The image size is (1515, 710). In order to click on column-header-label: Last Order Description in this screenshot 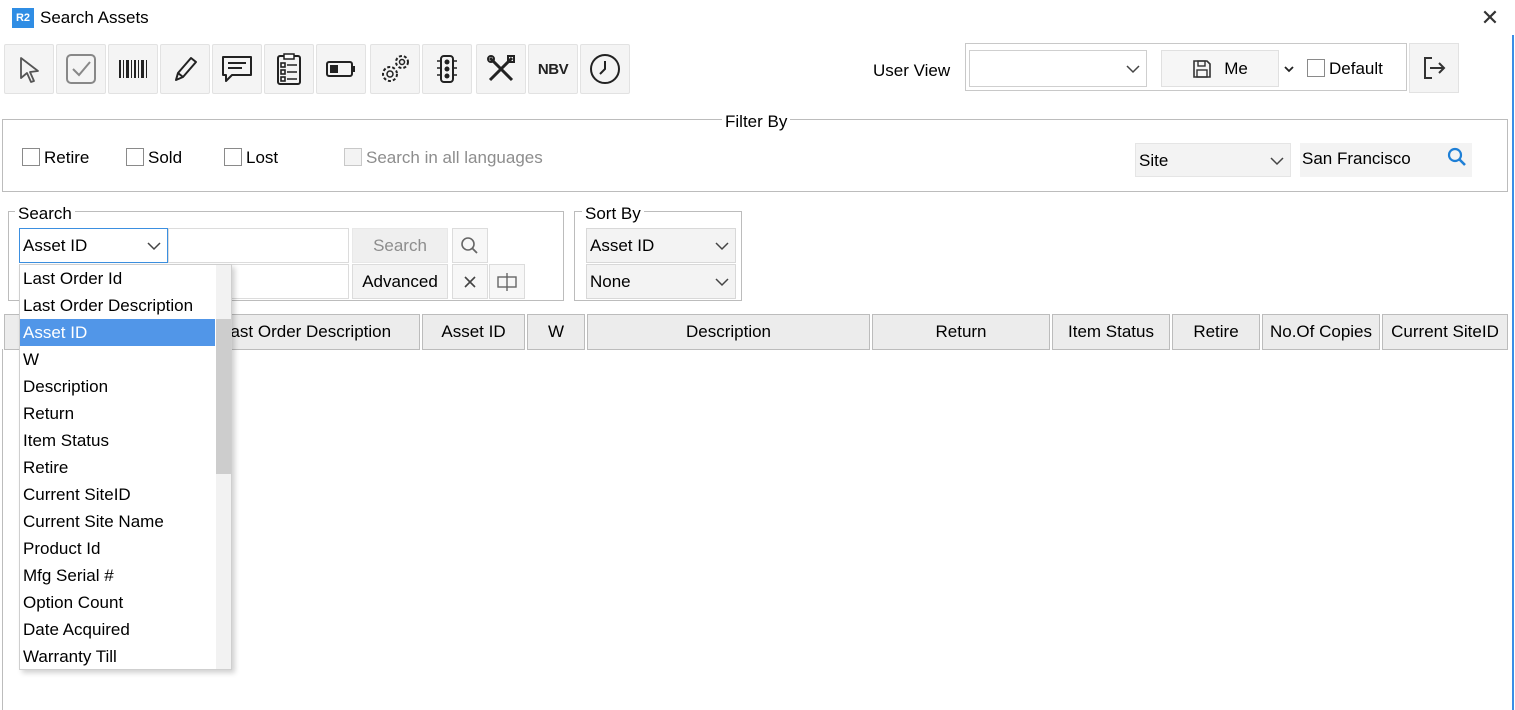, I will do `click(306, 331)`.